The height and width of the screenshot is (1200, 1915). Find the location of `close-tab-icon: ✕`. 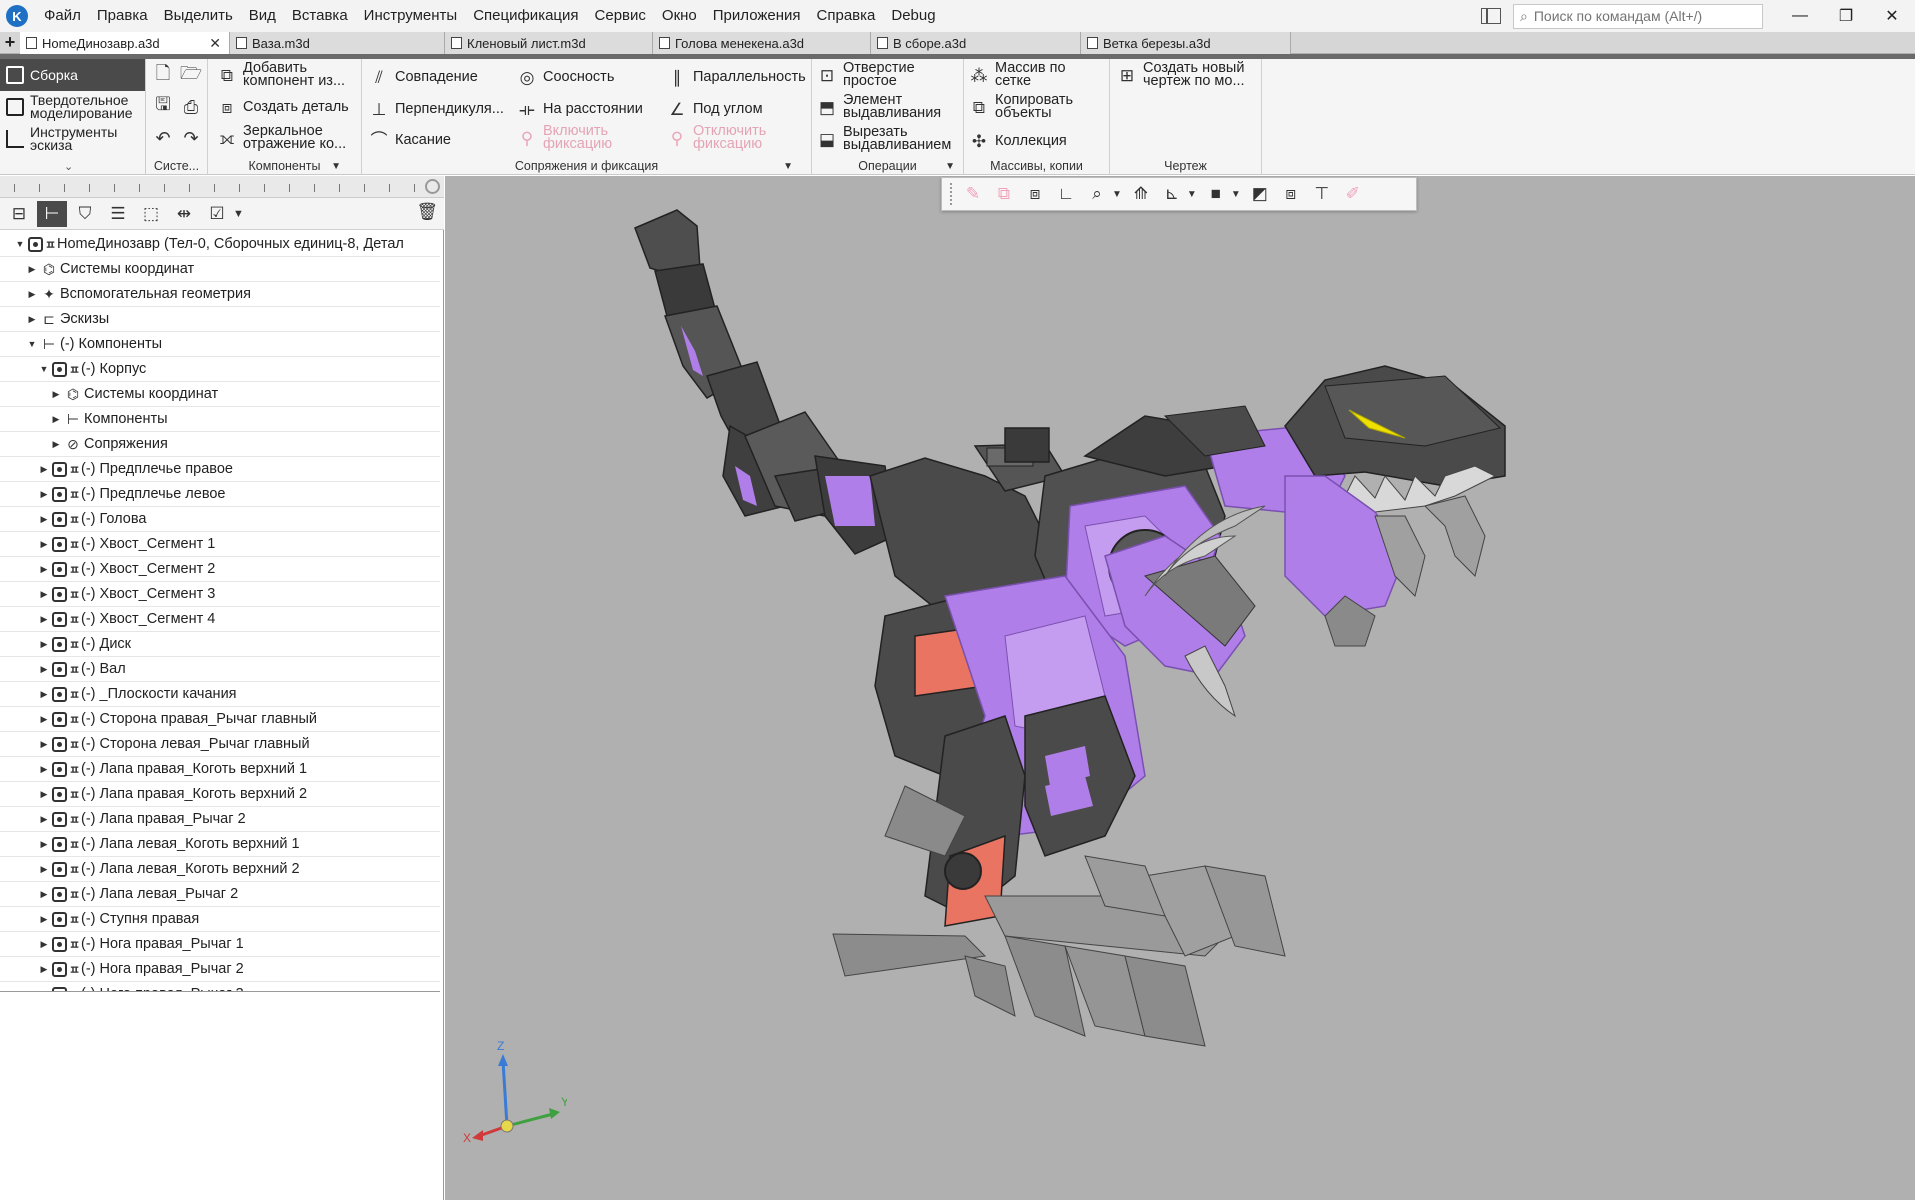

close-tab-icon: ✕ is located at coordinates (215, 43).